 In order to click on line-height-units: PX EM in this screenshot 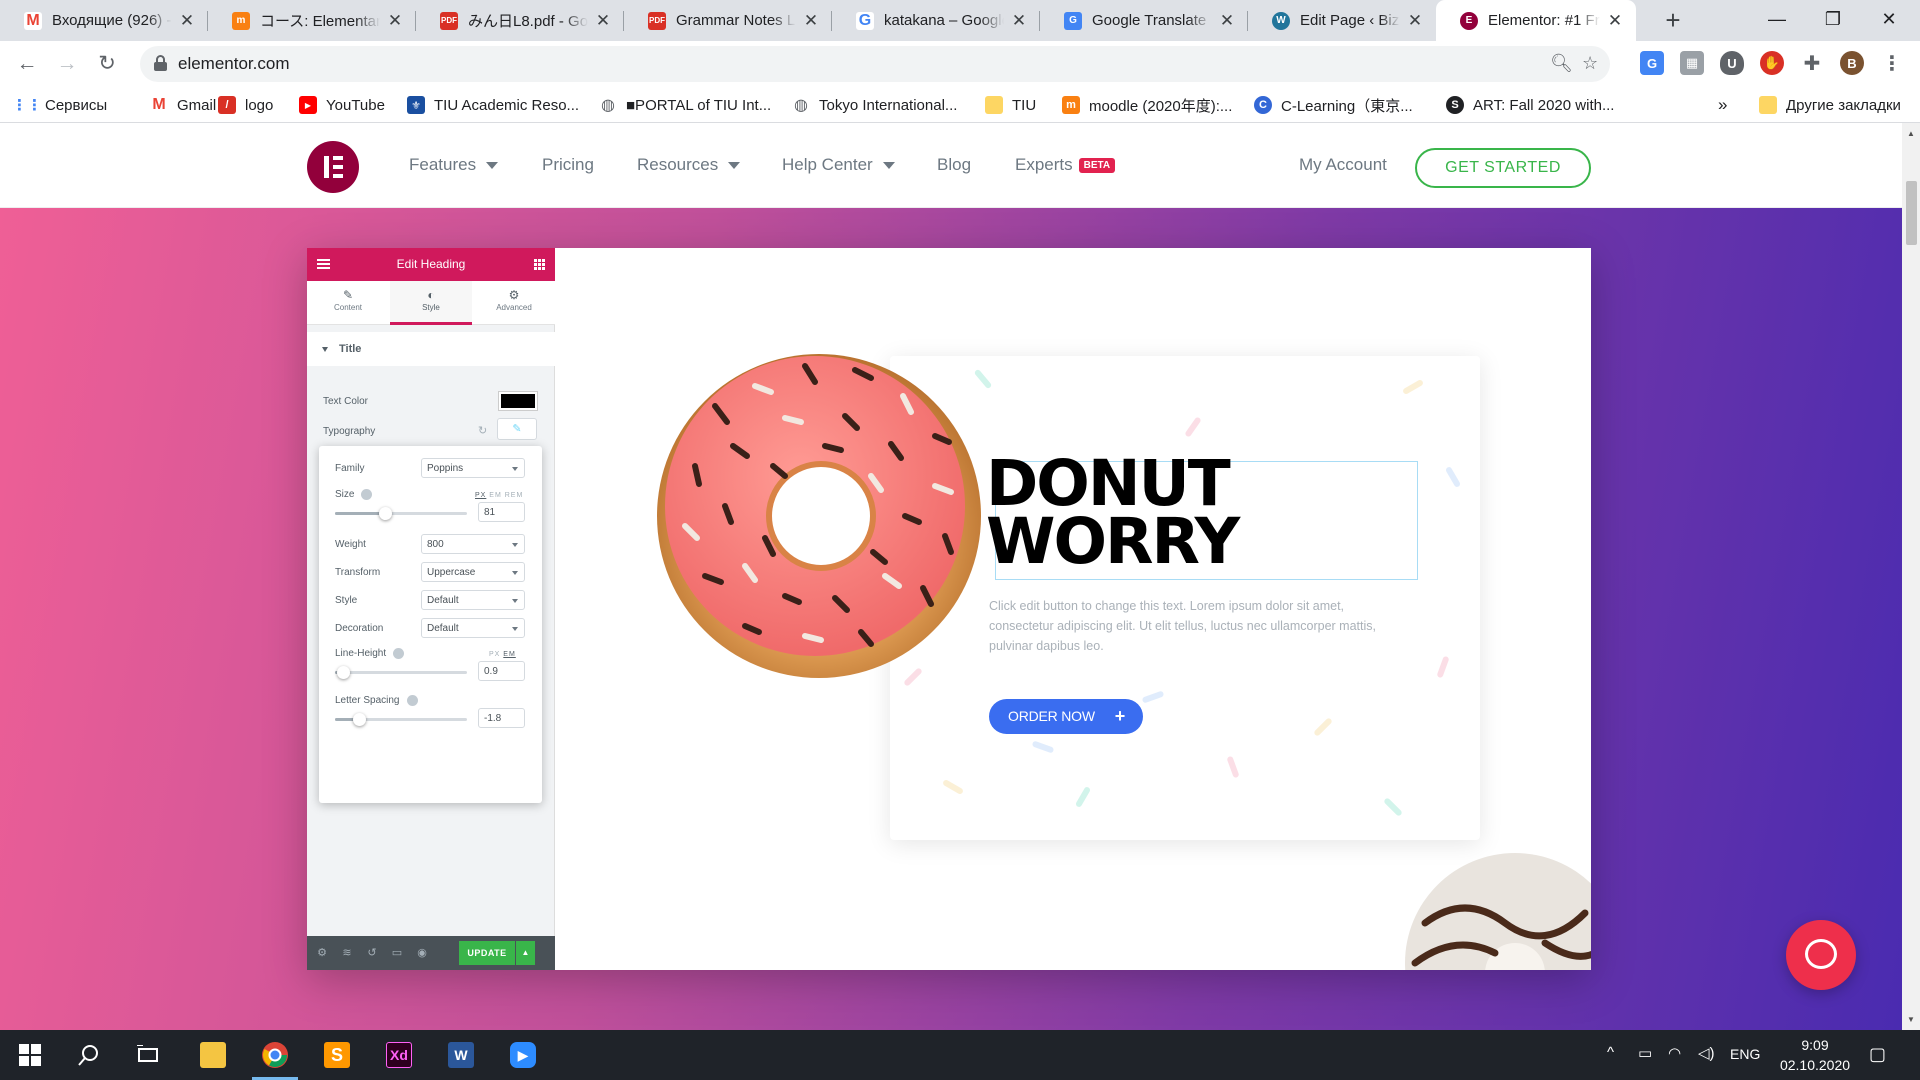, I will do `click(502, 654)`.